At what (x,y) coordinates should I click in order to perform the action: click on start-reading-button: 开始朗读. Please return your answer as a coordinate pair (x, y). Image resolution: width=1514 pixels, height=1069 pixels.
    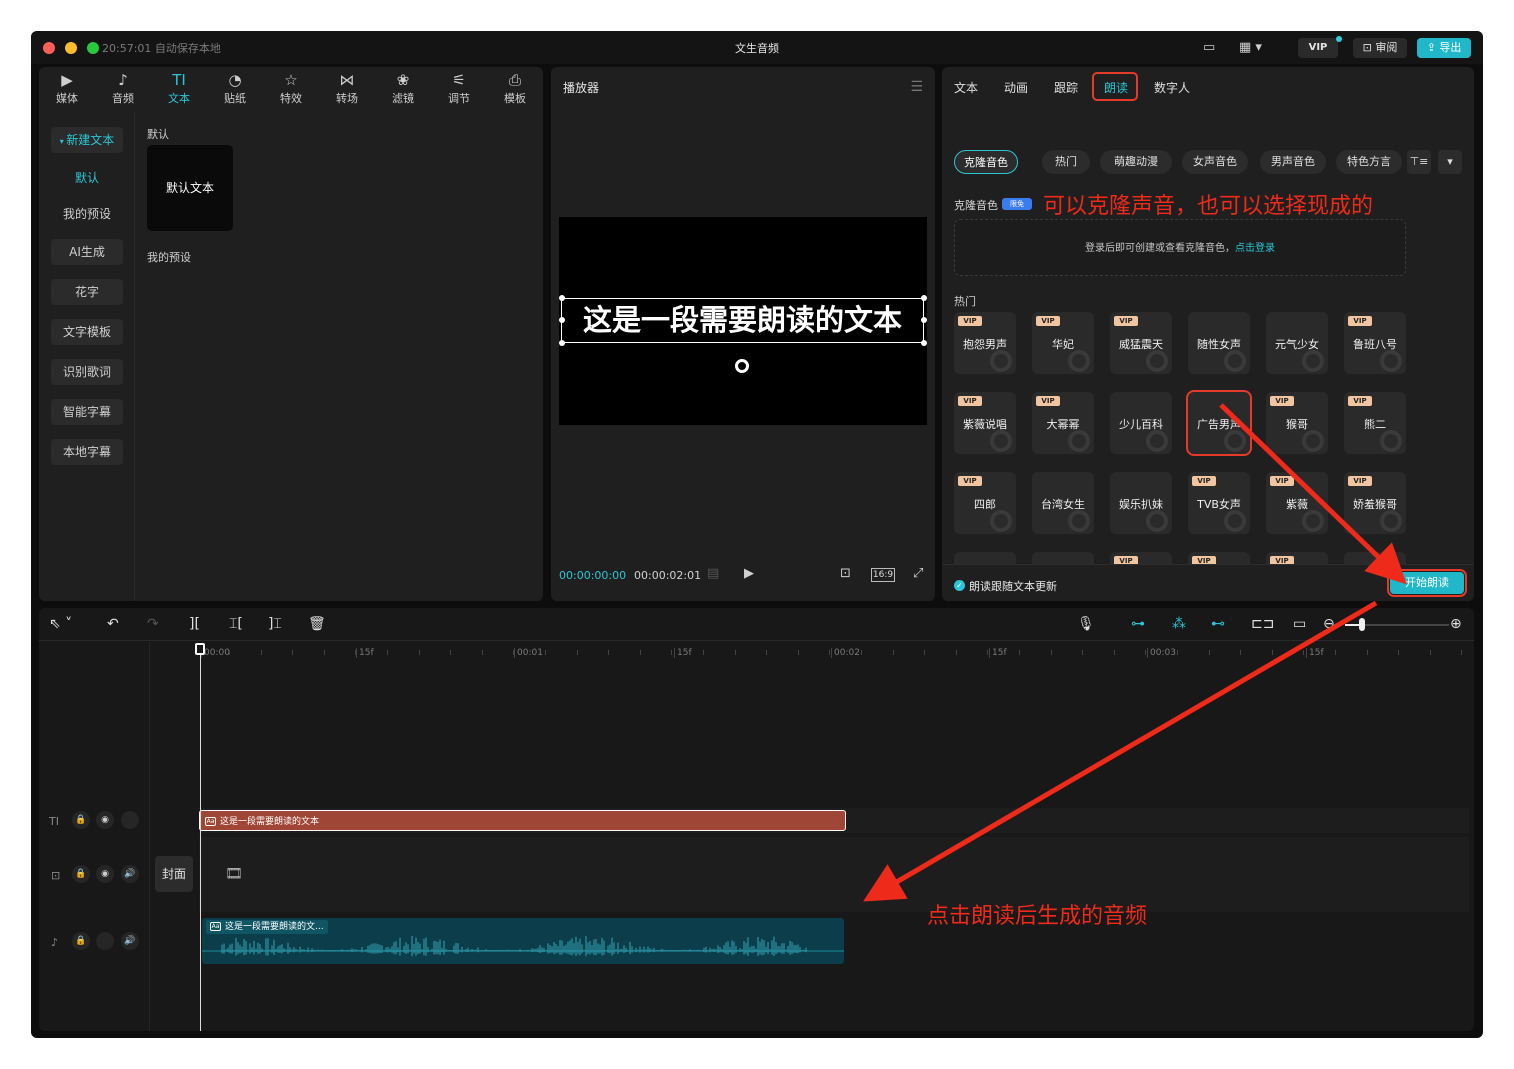
    Looking at the image, I should click on (1427, 583).